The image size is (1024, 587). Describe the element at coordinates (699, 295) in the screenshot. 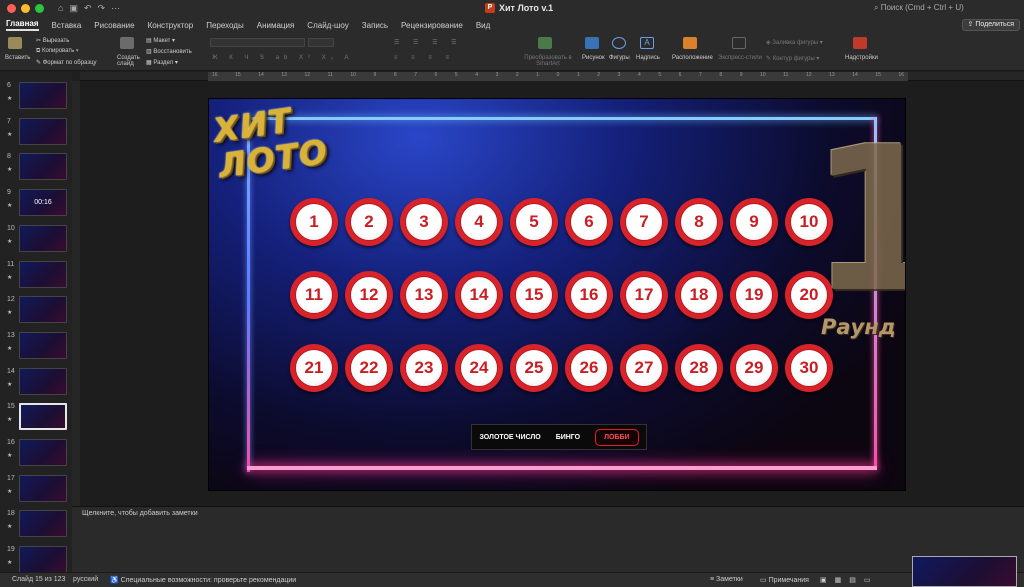

I see `number-ball-18: 18` at that location.